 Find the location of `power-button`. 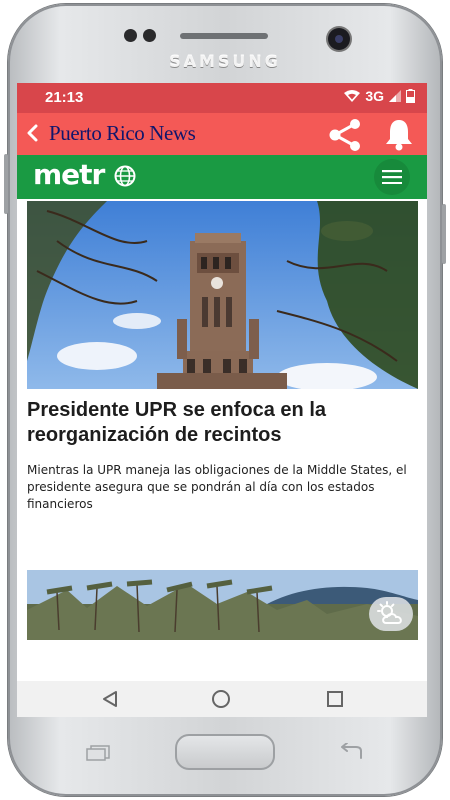

power-button is located at coordinates (444, 234).